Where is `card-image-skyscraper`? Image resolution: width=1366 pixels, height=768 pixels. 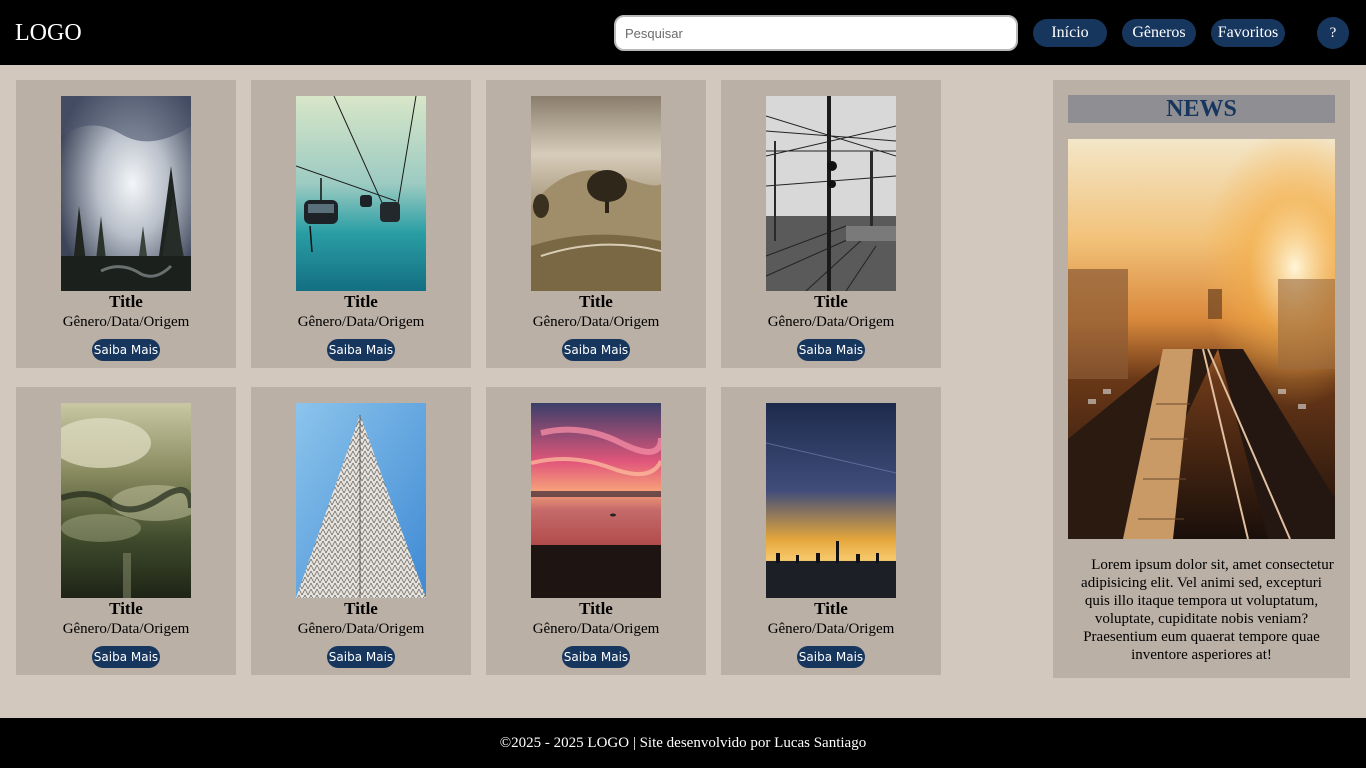
card-image-skyscraper is located at coordinates (361, 500).